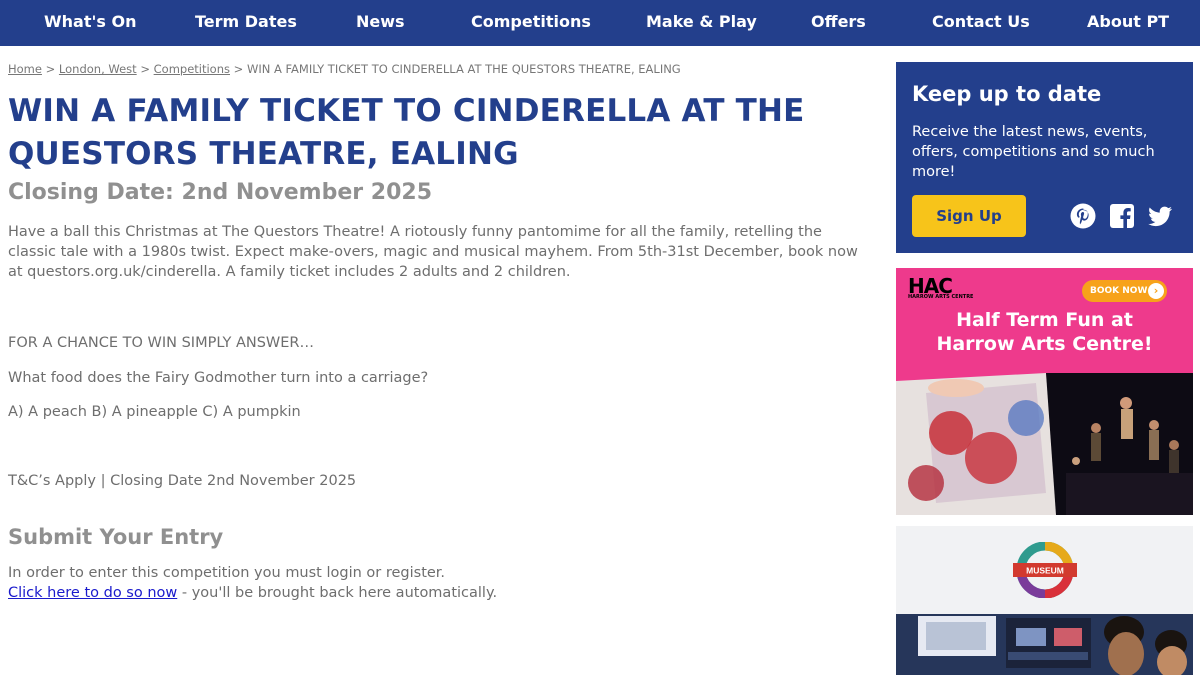  Describe the element at coordinates (701, 23) in the screenshot. I see `nav-make-and-play: Make & Play` at that location.